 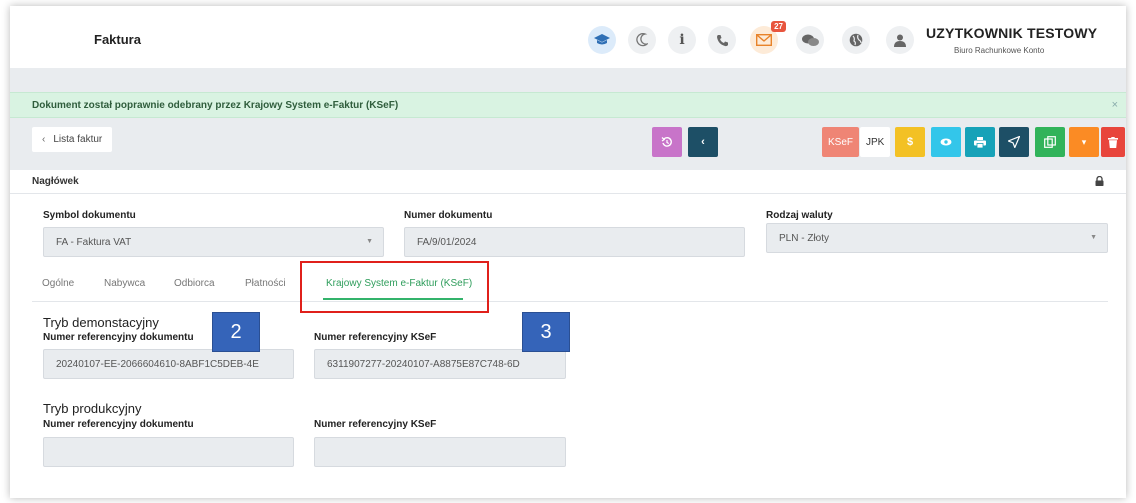 What do you see at coordinates (423, 364) in the screenshot?
I see `demo-ksef-ref-value: 6311907277-20240107-A8875E87C748-6D` at bounding box center [423, 364].